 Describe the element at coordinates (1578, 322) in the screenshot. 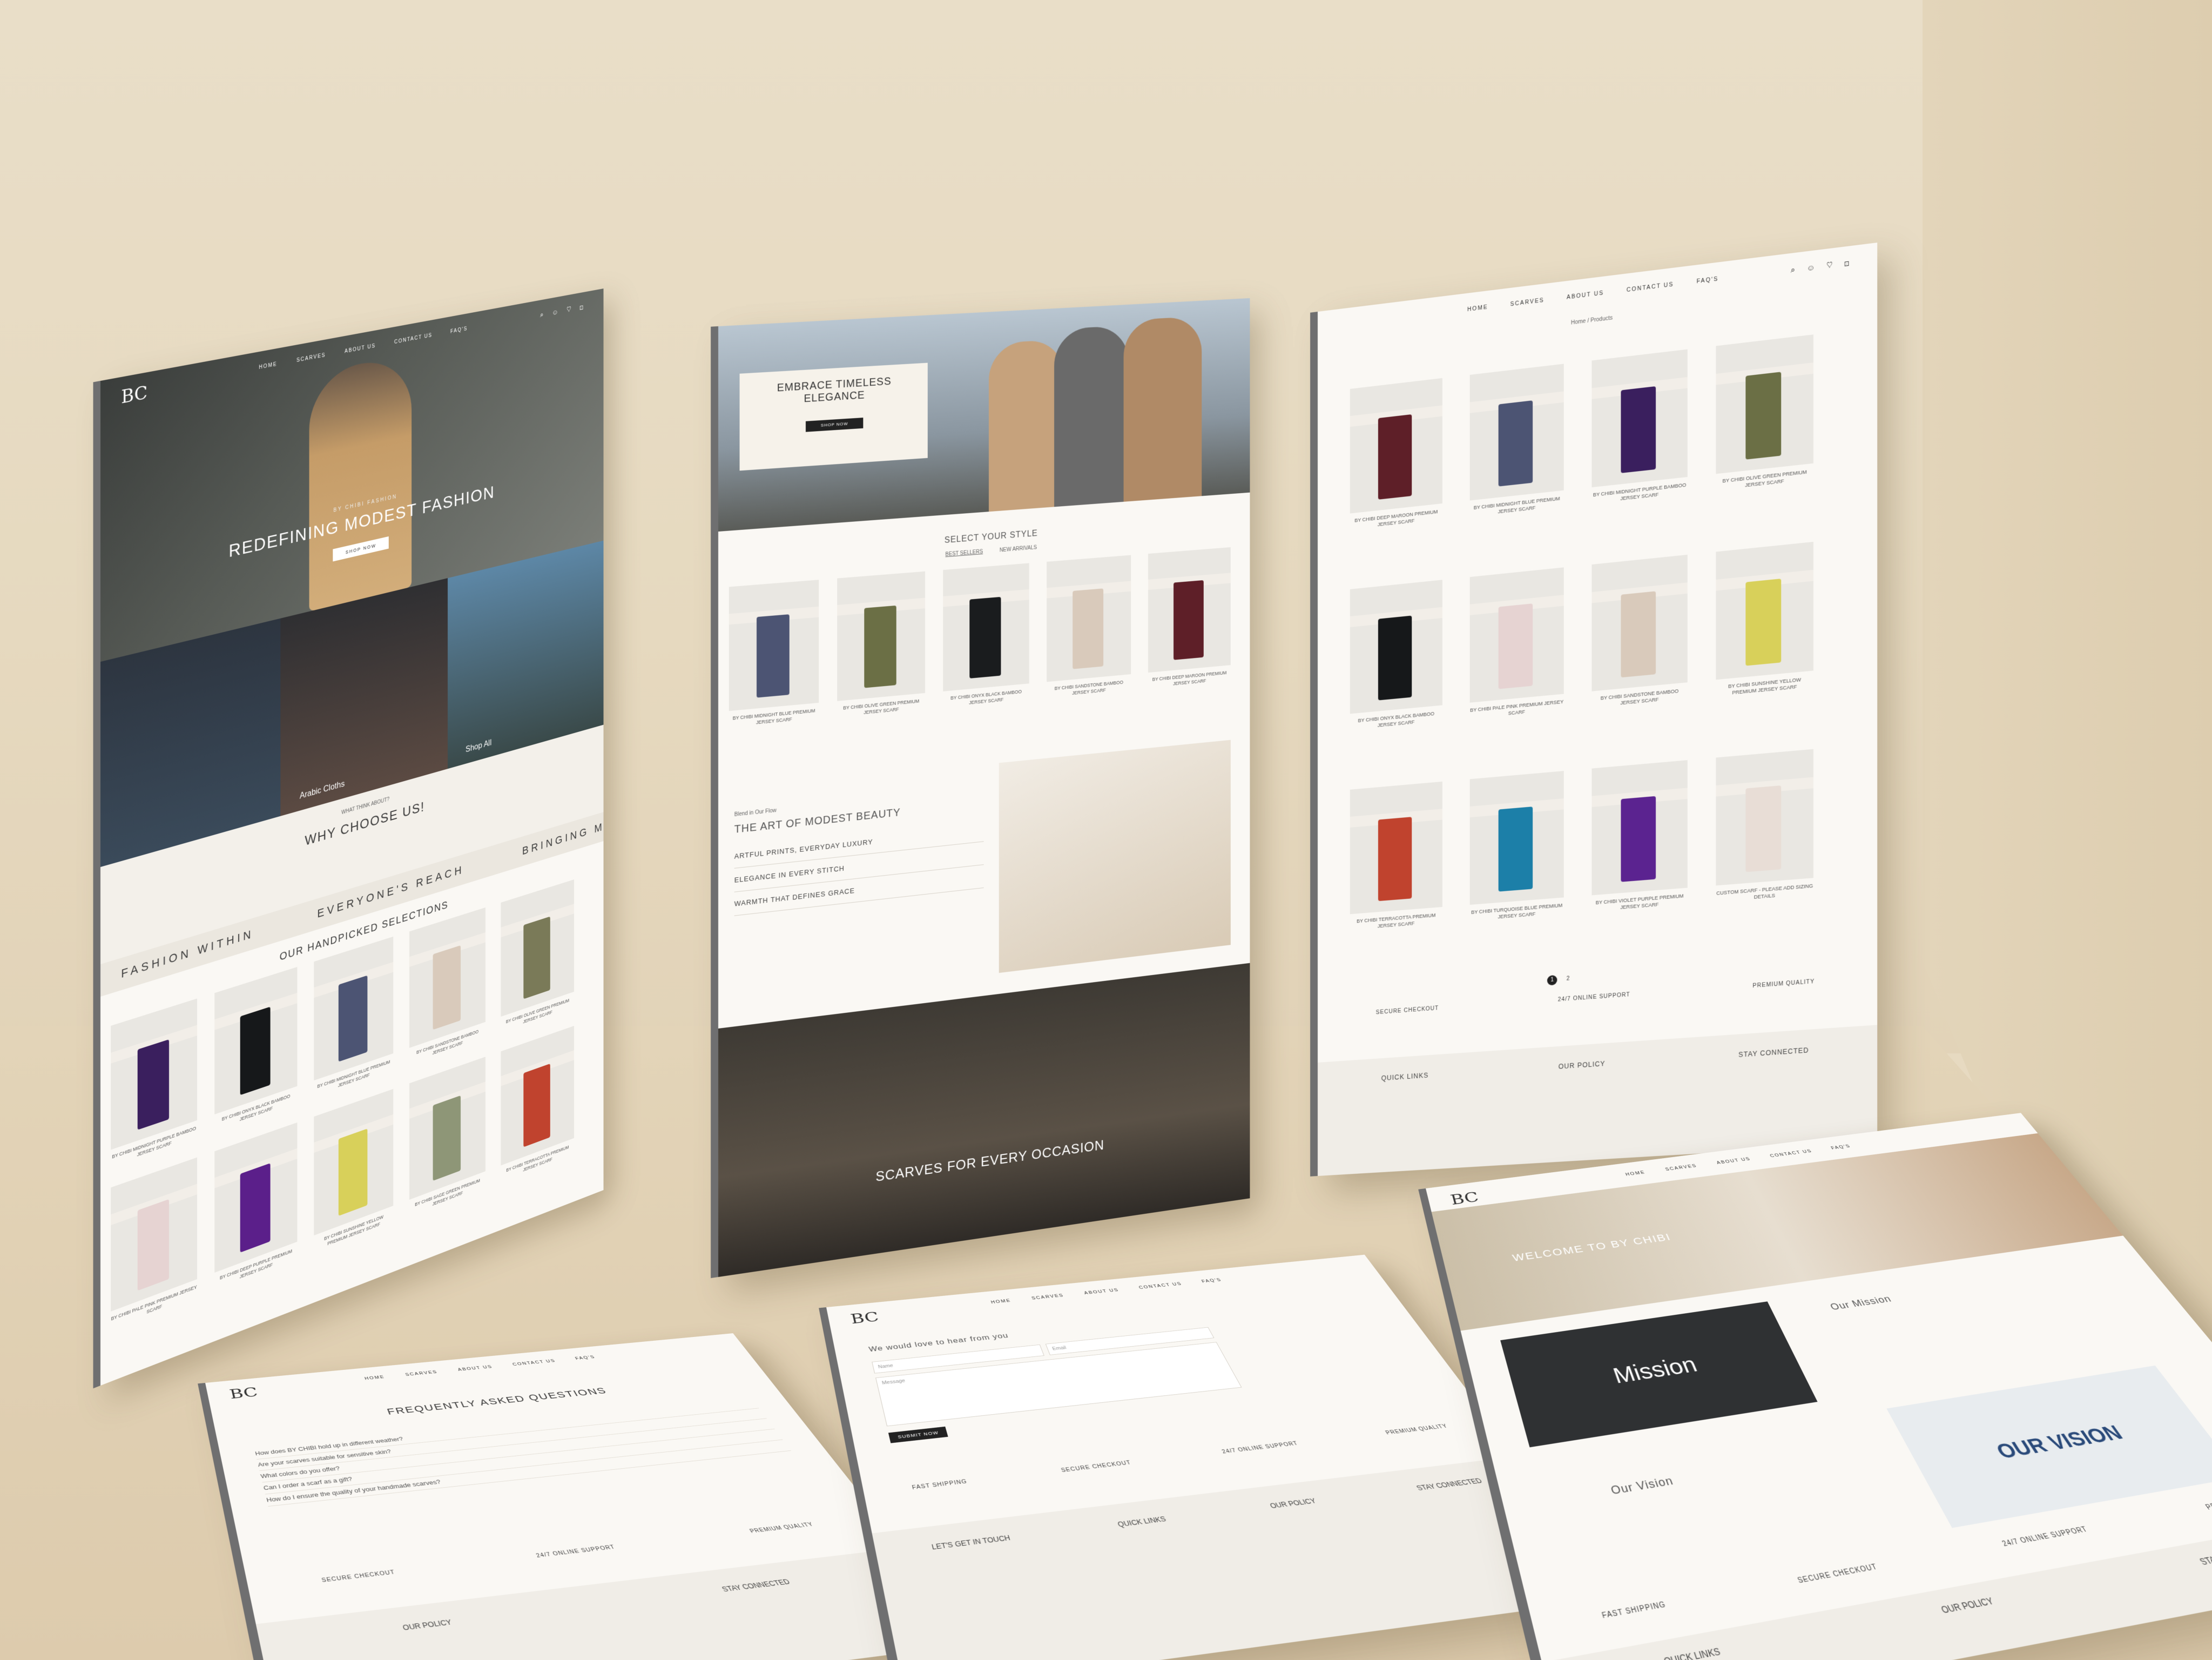

I see `breadcrumb-home: Home` at that location.